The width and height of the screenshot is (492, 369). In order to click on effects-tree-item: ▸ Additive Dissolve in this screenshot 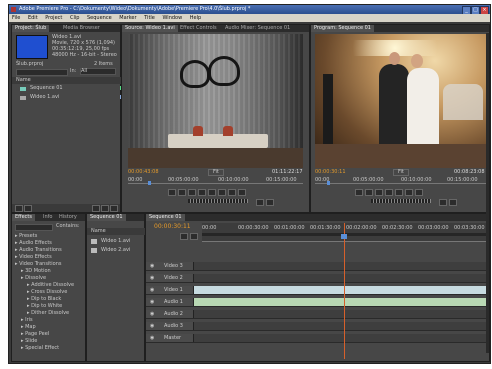, I will do `click(50, 285)`.